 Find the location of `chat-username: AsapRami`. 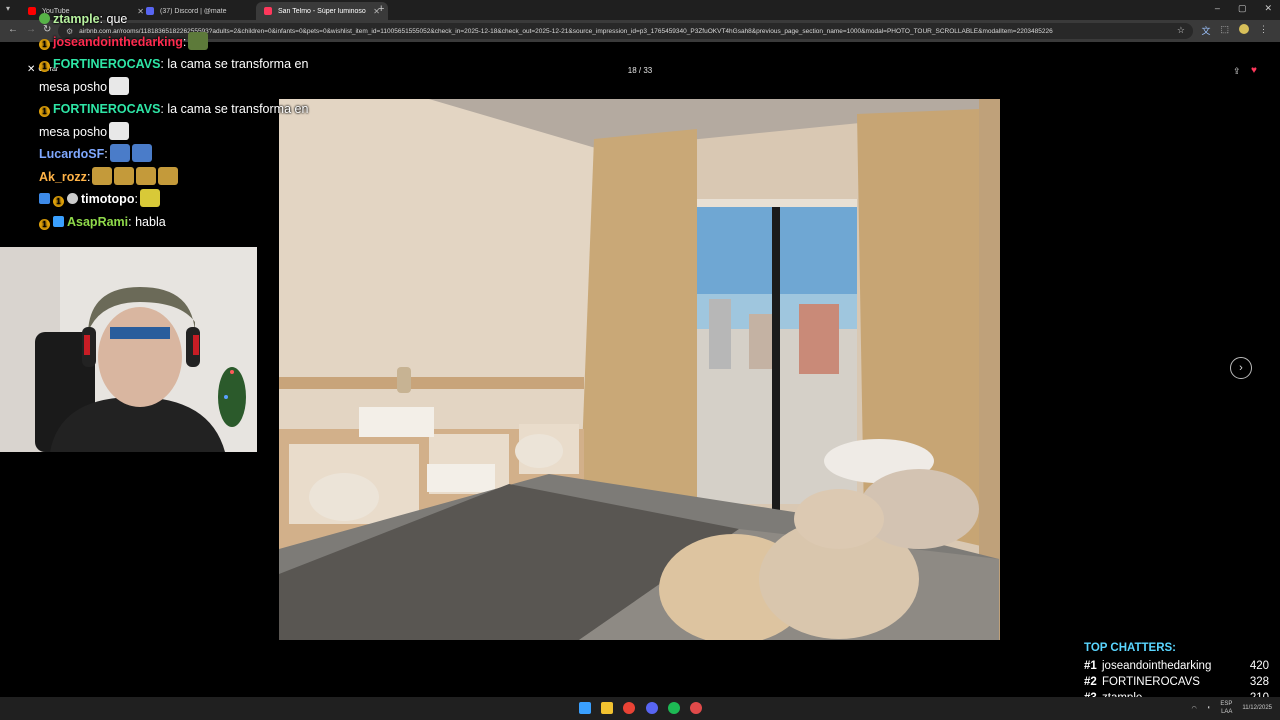

chat-username: AsapRami is located at coordinates (97, 222).